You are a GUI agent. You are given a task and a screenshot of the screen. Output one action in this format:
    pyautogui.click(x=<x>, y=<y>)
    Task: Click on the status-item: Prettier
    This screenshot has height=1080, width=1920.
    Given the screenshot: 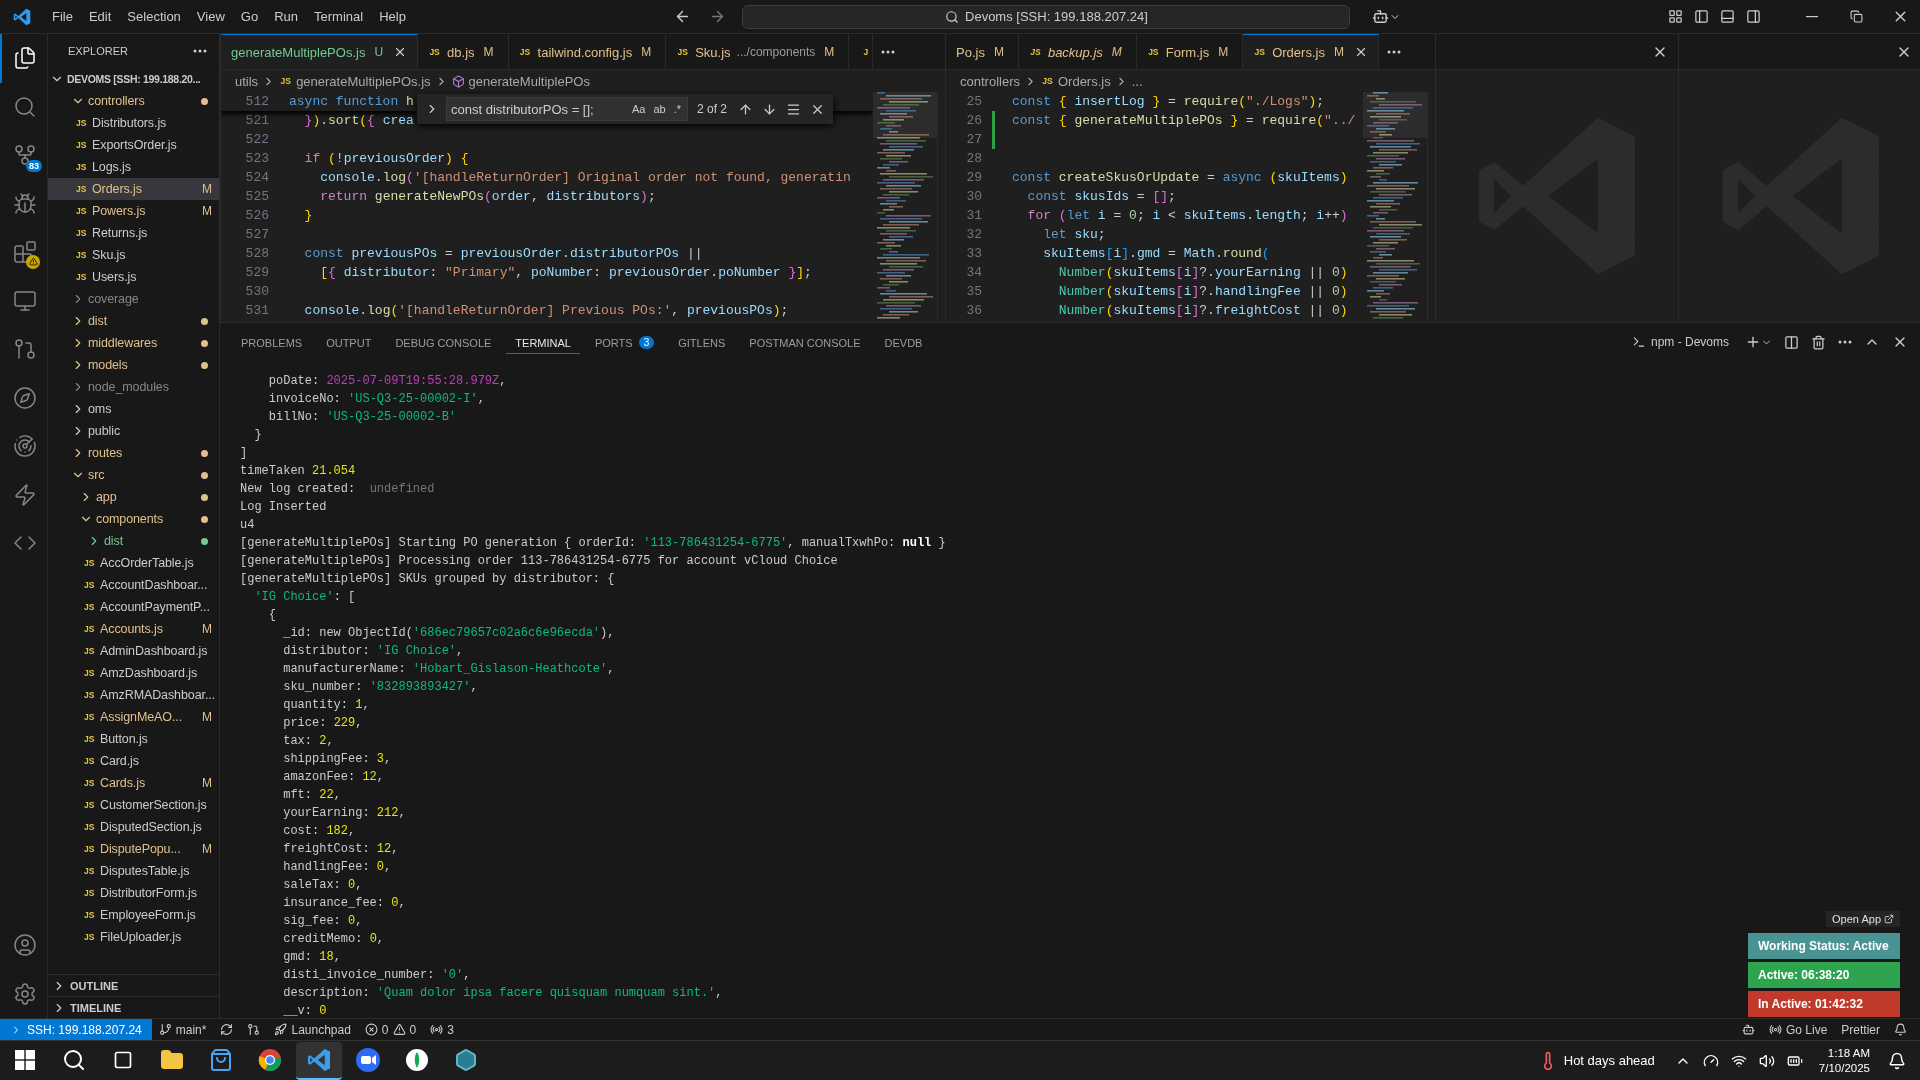 What is the action you would take?
    pyautogui.click(x=1860, y=1029)
    